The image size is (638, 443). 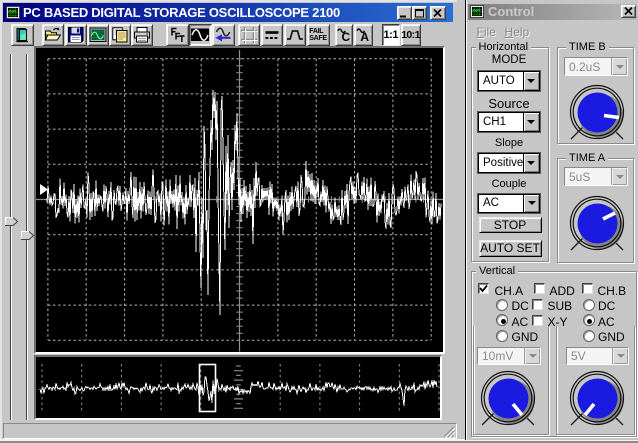 What do you see at coordinates (364, 37) in the screenshot?
I see `svg-text: A` at bounding box center [364, 37].